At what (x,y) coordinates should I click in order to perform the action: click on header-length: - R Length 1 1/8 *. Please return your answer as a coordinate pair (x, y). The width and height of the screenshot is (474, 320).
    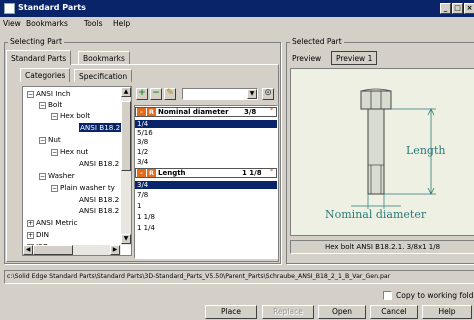
    Looking at the image, I should click on (206, 173).